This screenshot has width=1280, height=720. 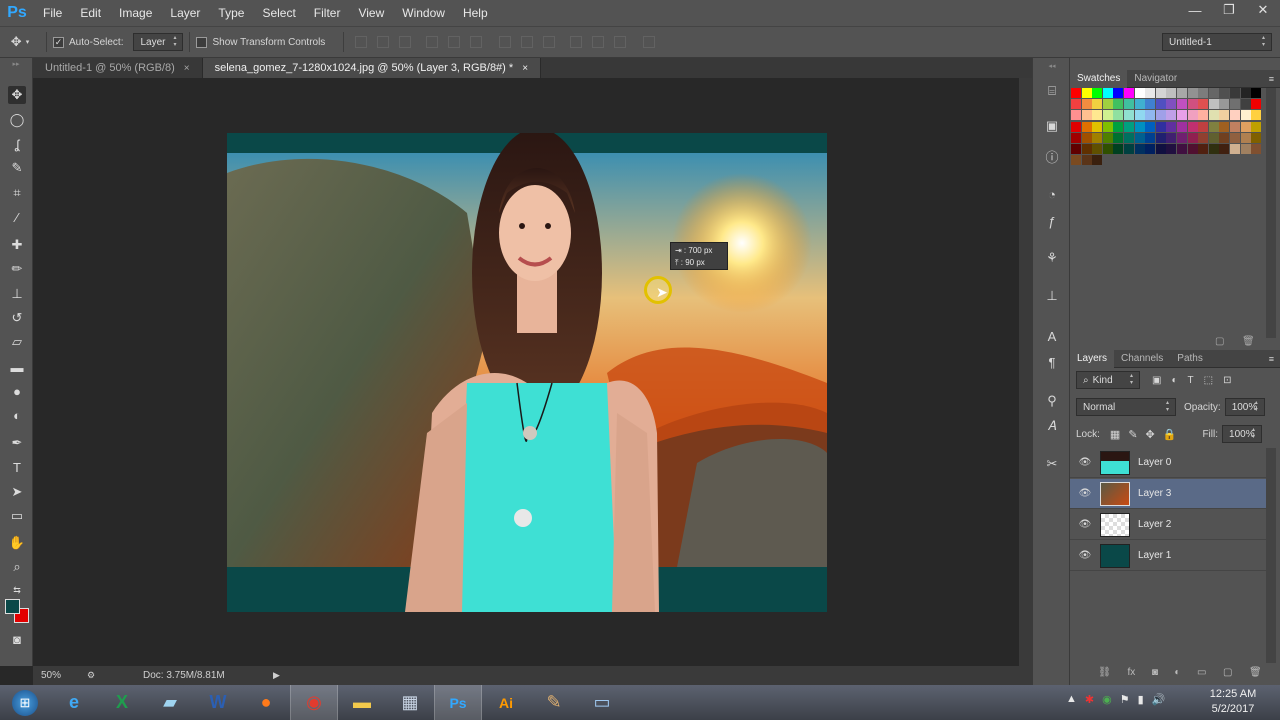 What do you see at coordinates (1052, 296) in the screenshot?
I see `clone-source-icon: ⊥` at bounding box center [1052, 296].